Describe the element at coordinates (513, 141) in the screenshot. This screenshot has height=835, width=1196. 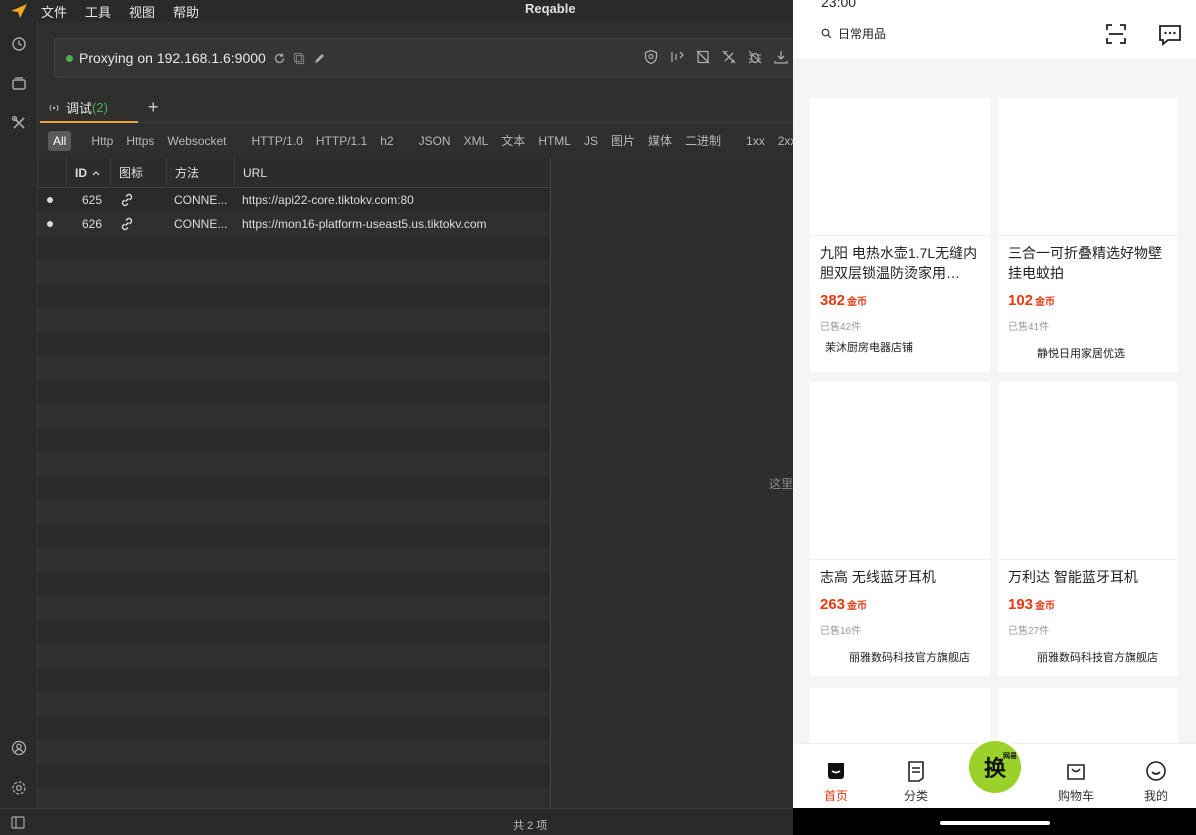
I see `filter-chip: 文本` at that location.